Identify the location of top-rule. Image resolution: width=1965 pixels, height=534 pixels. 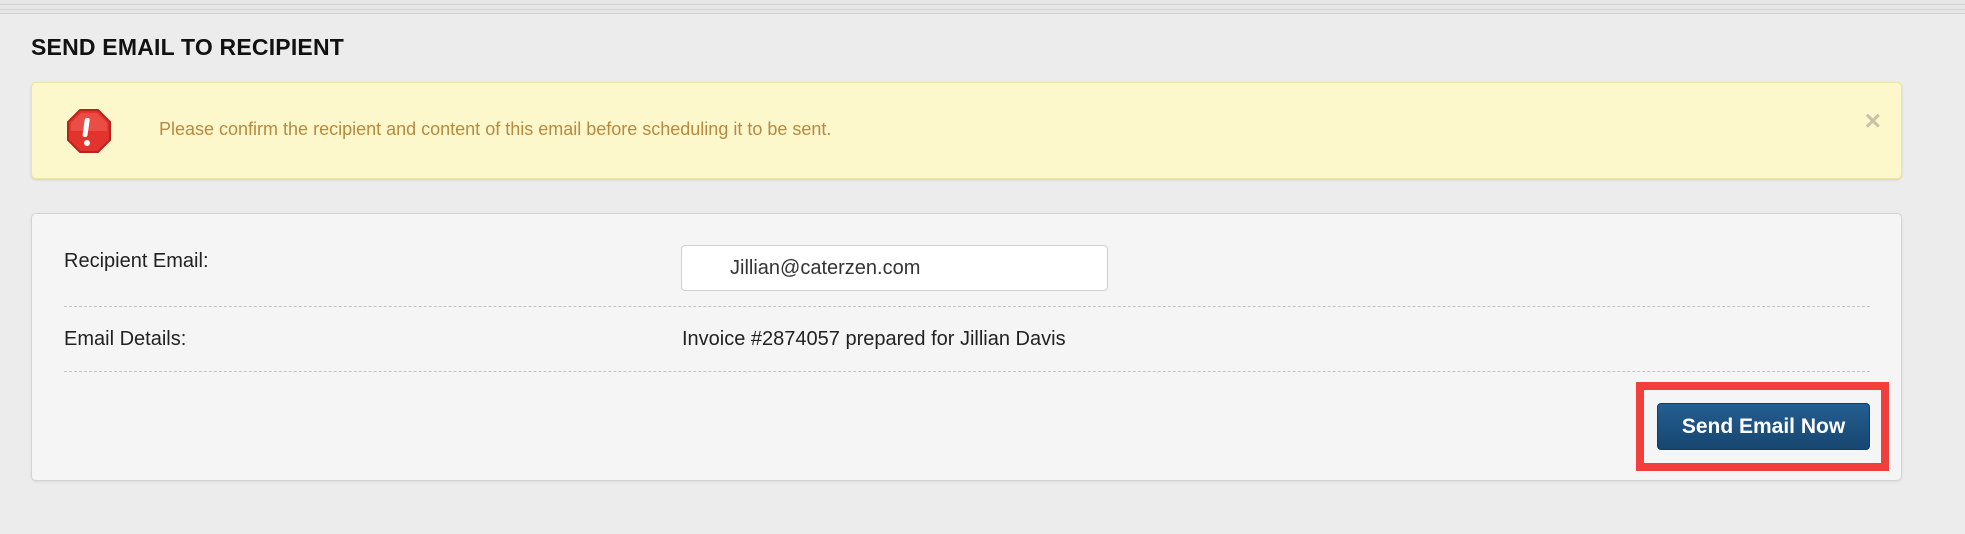
(982, 7).